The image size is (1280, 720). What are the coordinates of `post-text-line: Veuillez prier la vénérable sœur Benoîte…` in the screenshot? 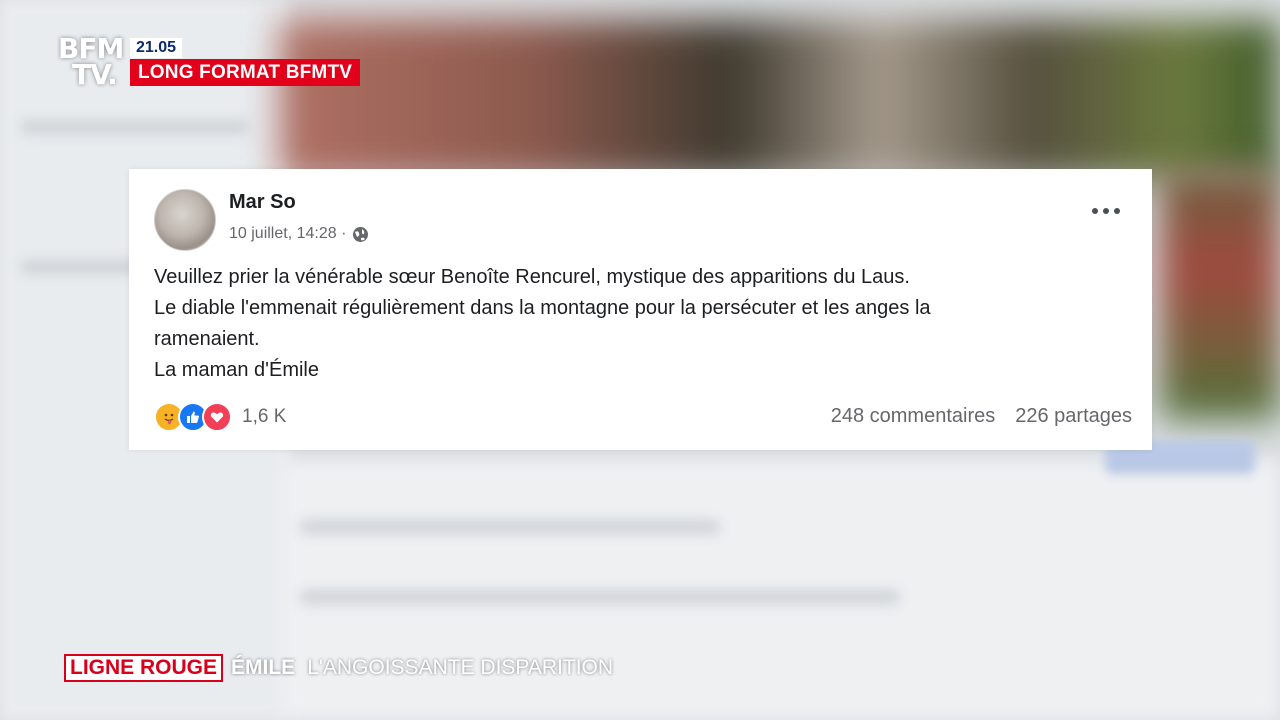 It's located at (532, 277).